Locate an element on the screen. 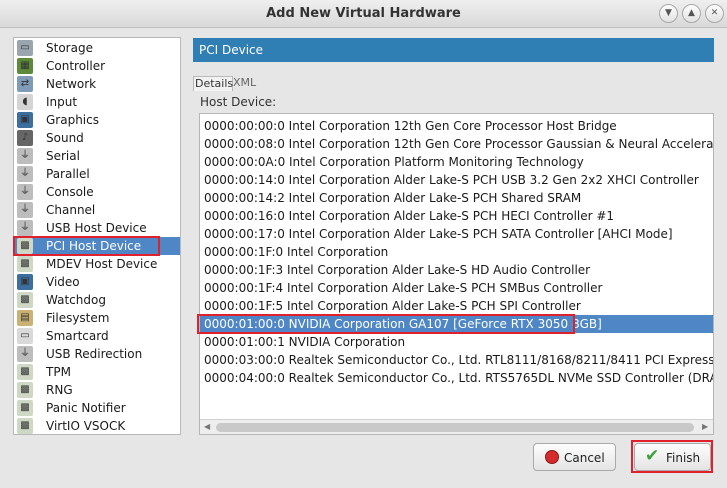 This screenshot has width=727, height=488. close-button: ✕ is located at coordinates (714, 13).